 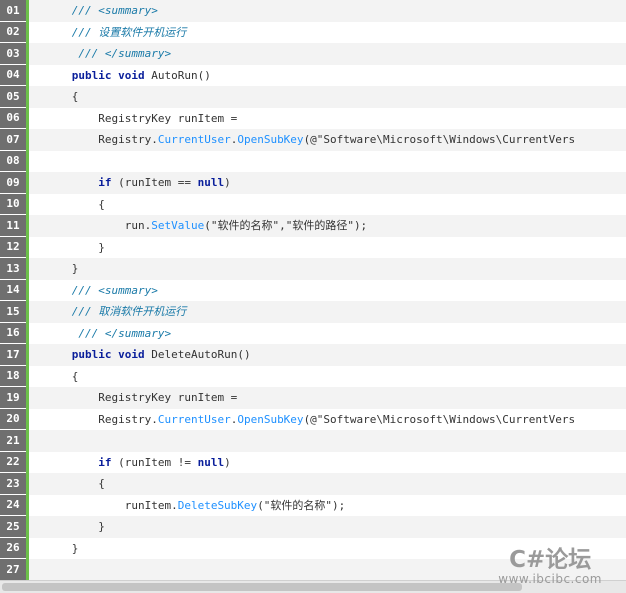 I want to click on line-number: 27, so click(x=13, y=569).